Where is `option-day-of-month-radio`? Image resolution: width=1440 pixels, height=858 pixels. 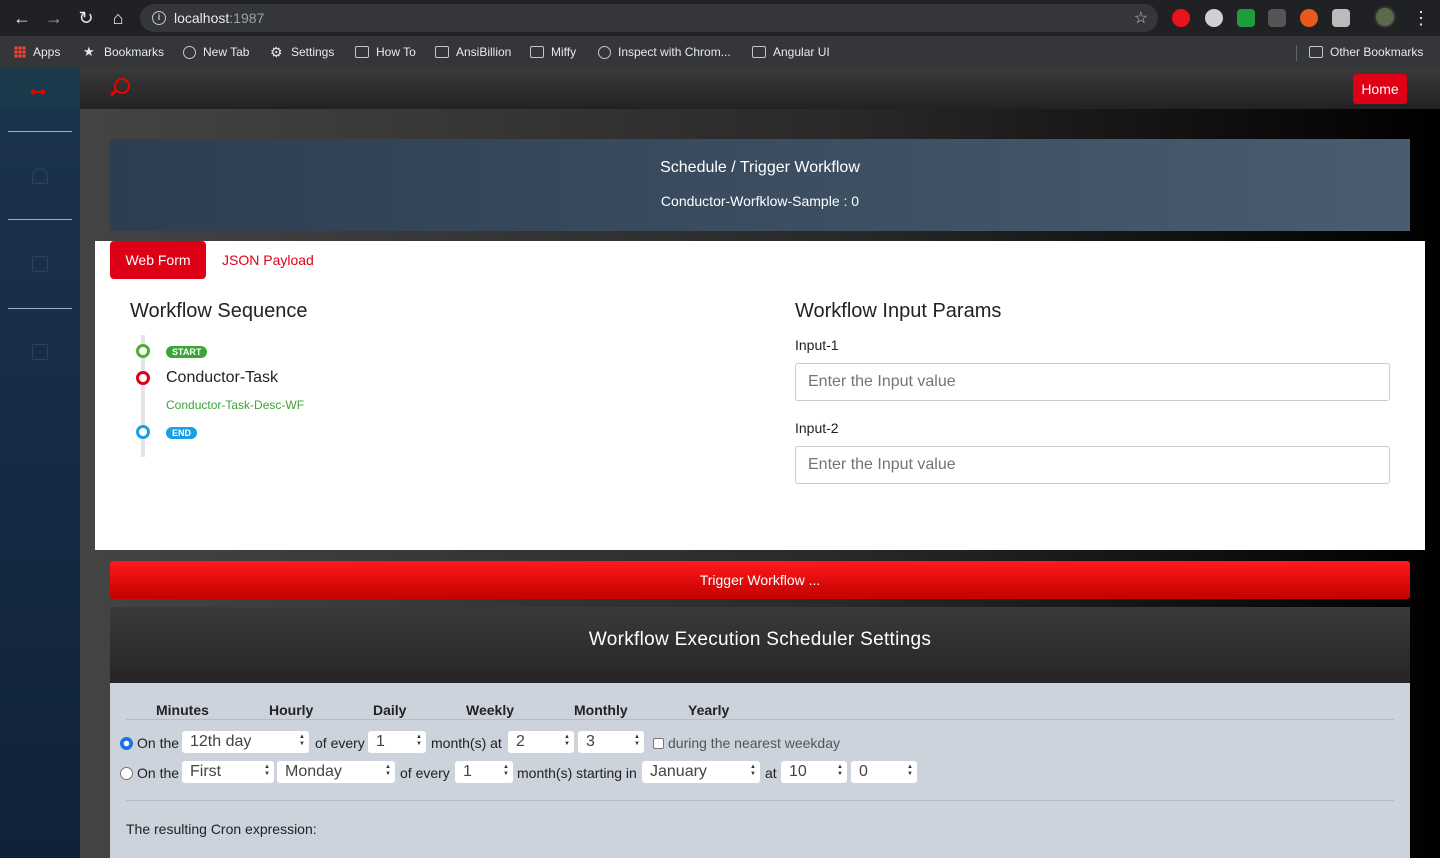
option-day-of-month-radio is located at coordinates (126, 743).